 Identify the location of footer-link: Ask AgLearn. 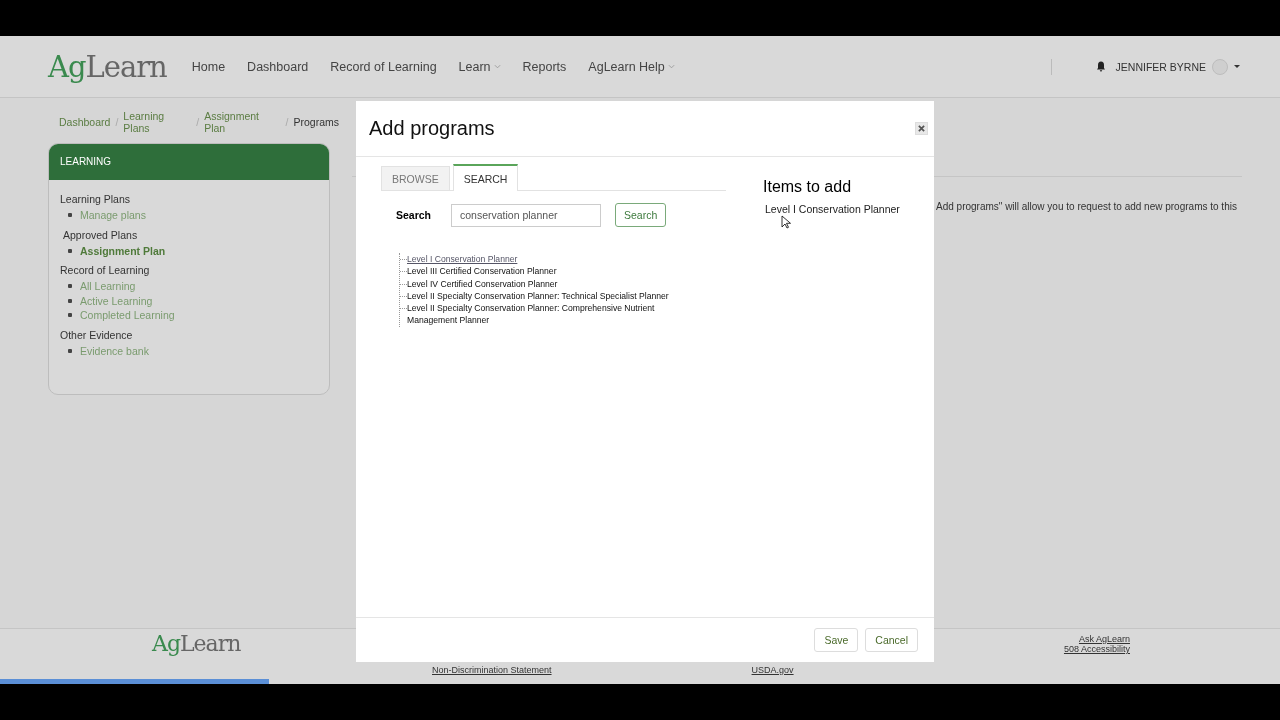
(1104, 639).